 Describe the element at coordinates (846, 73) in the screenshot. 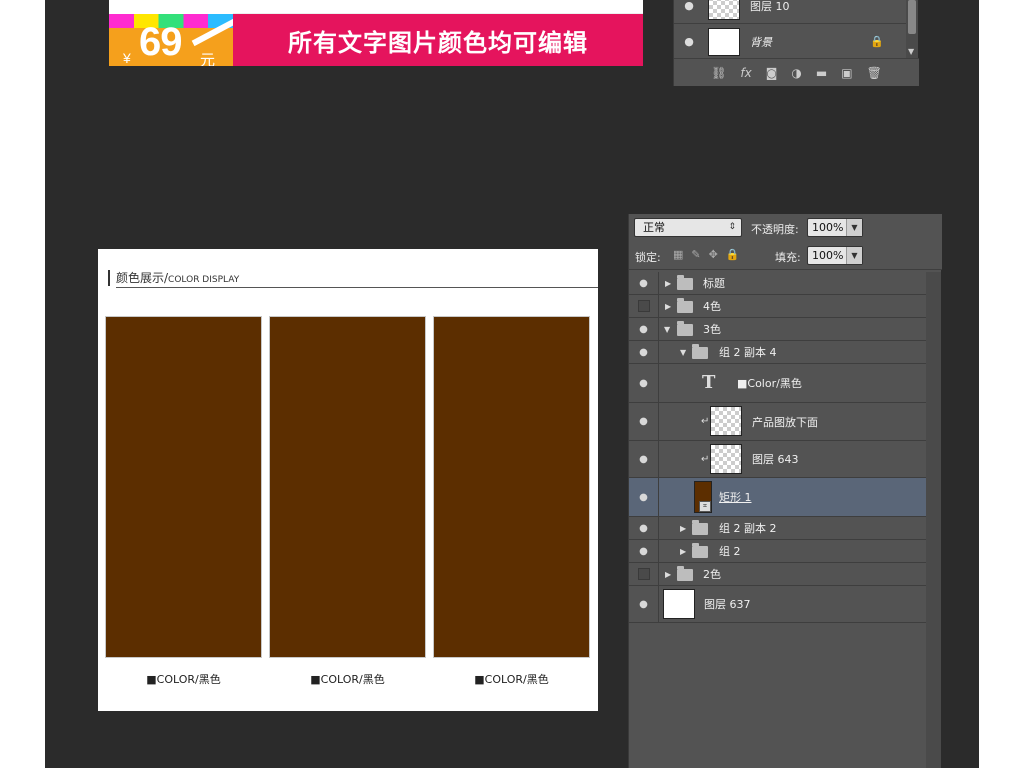

I see `new-layer-icon: ▣` at that location.